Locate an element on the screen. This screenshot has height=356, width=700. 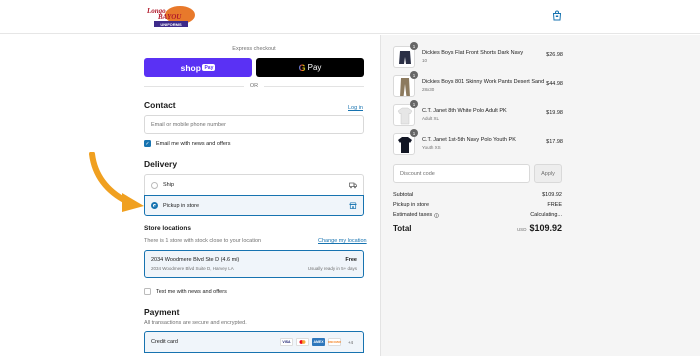
site-header: Longo BAYOU UNIFORMS is located at coordinates (350, 17).